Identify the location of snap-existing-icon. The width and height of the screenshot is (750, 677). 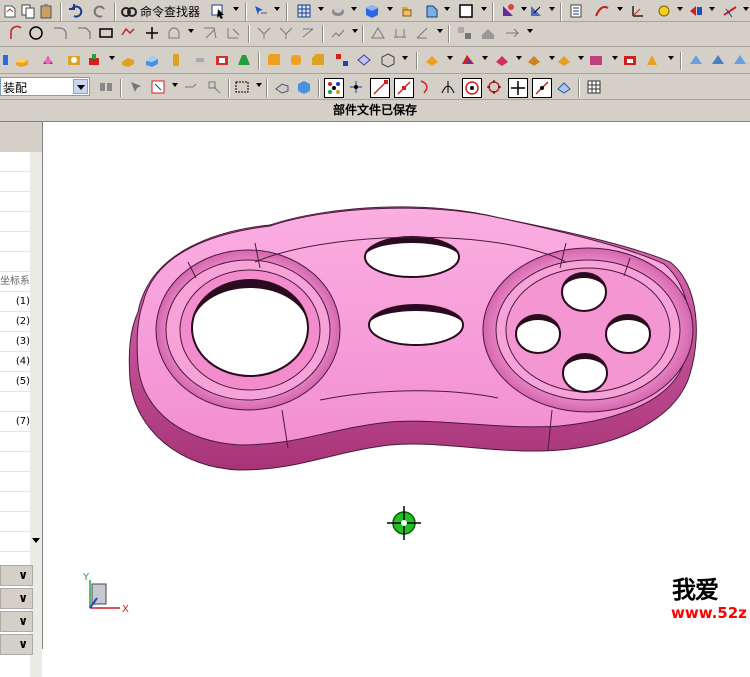
(518, 88).